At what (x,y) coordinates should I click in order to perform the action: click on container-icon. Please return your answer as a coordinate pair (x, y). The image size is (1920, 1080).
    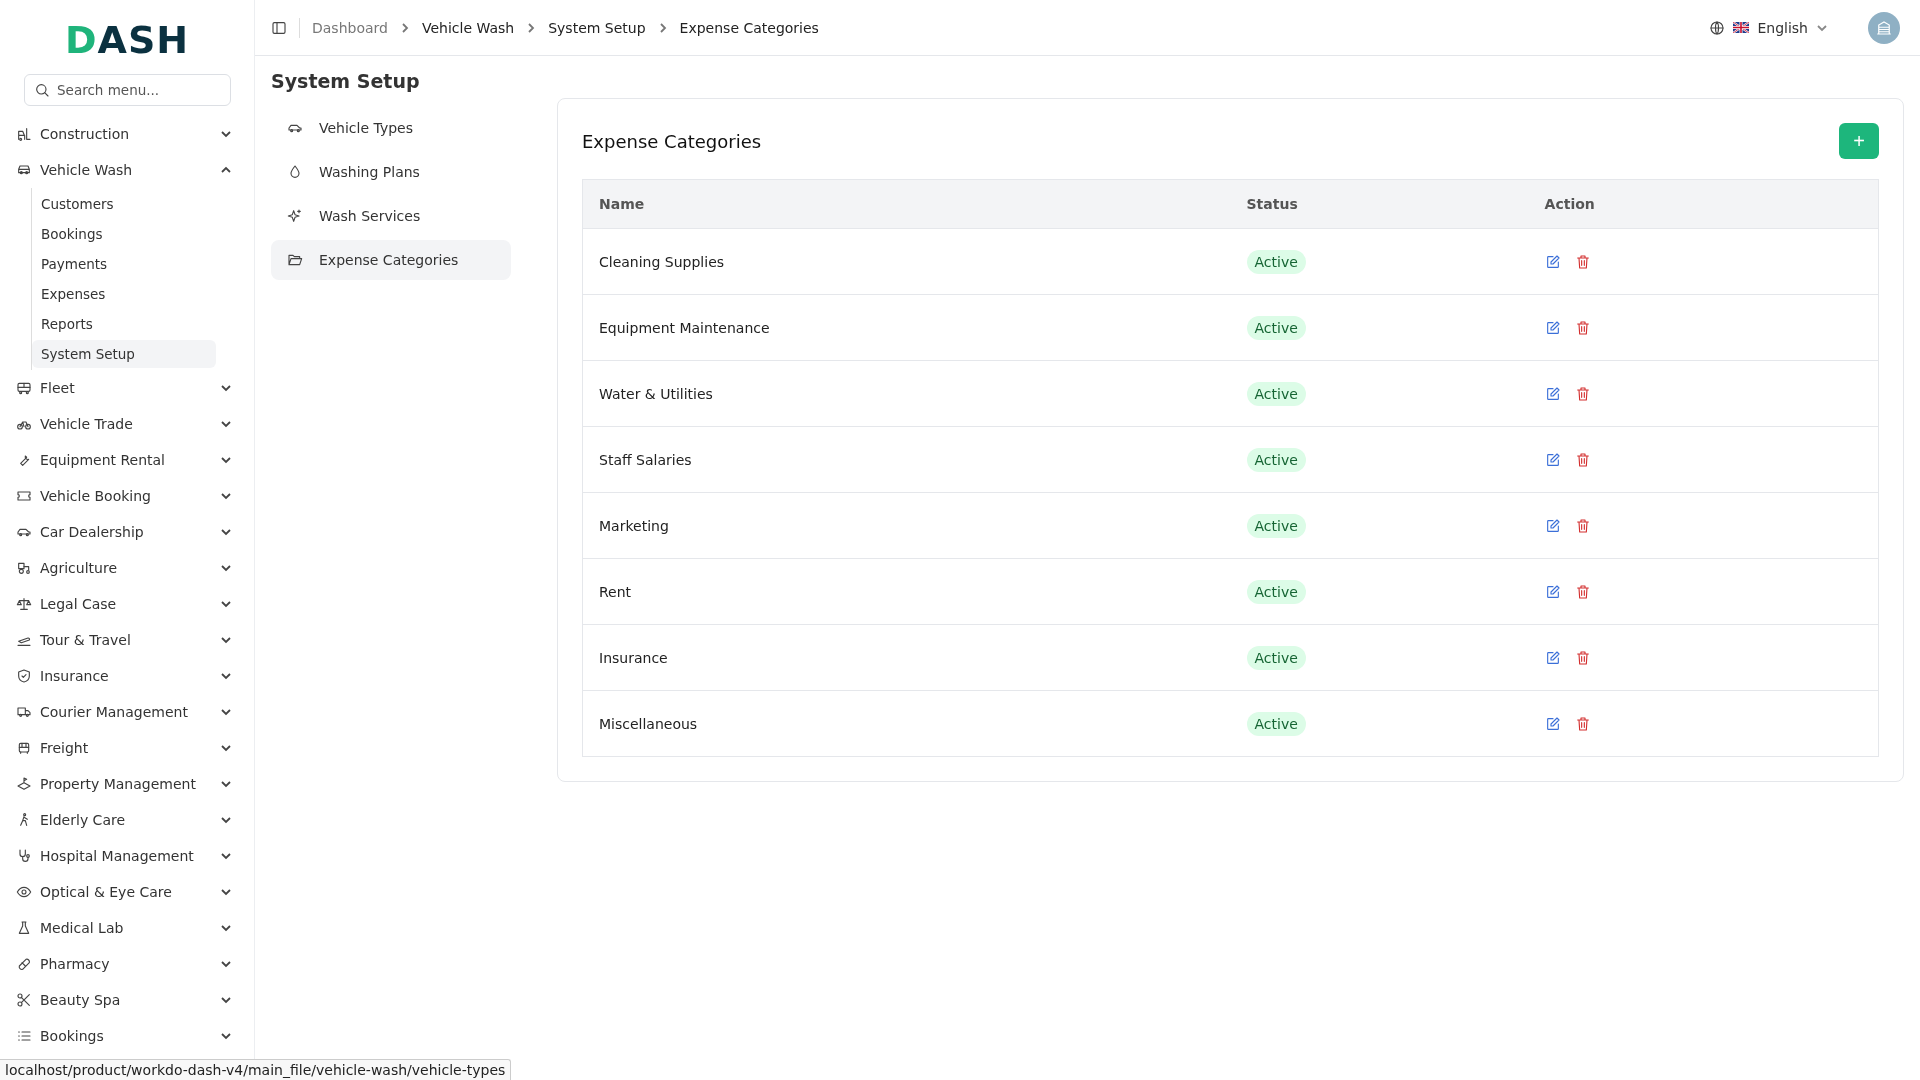
    Looking at the image, I should click on (24, 748).